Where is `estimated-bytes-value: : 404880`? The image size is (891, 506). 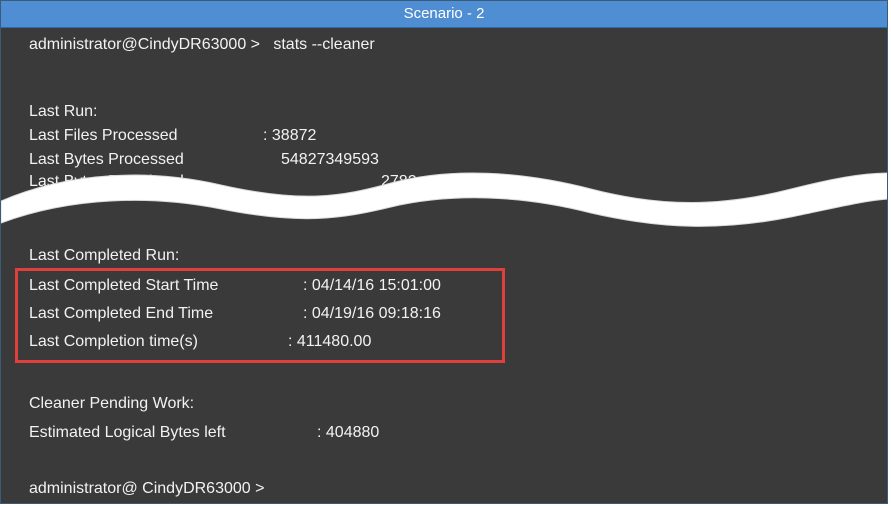
estimated-bytes-value: : 404880 is located at coordinates (348, 432).